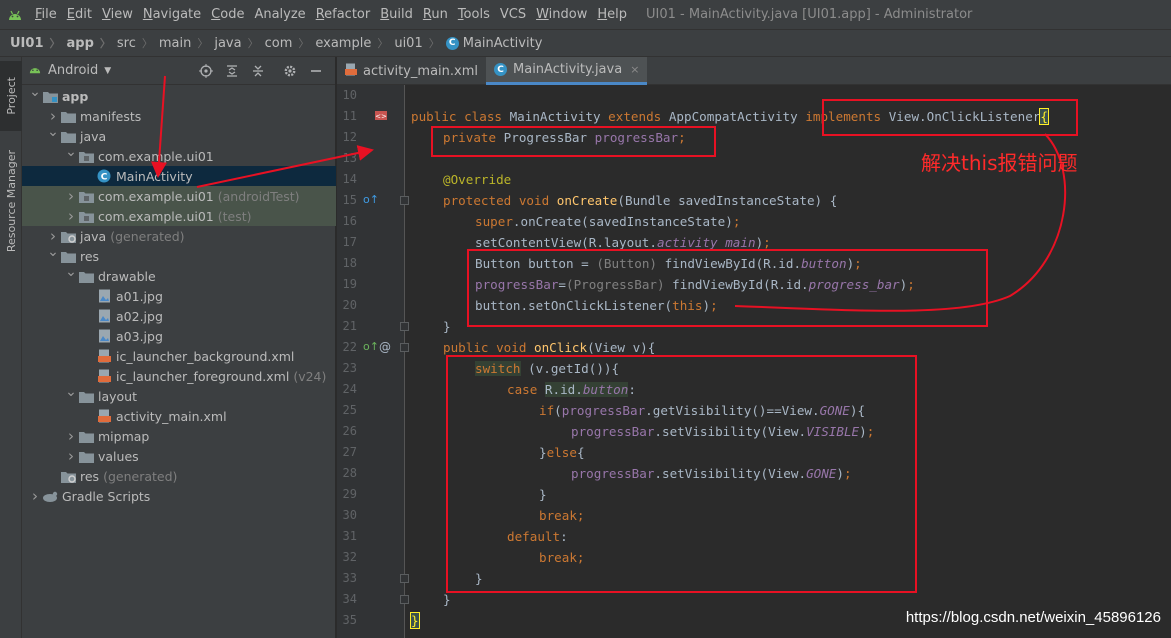 The height and width of the screenshot is (638, 1171). What do you see at coordinates (179, 135) in the screenshot?
I see `tree-item: ⌄ java` at bounding box center [179, 135].